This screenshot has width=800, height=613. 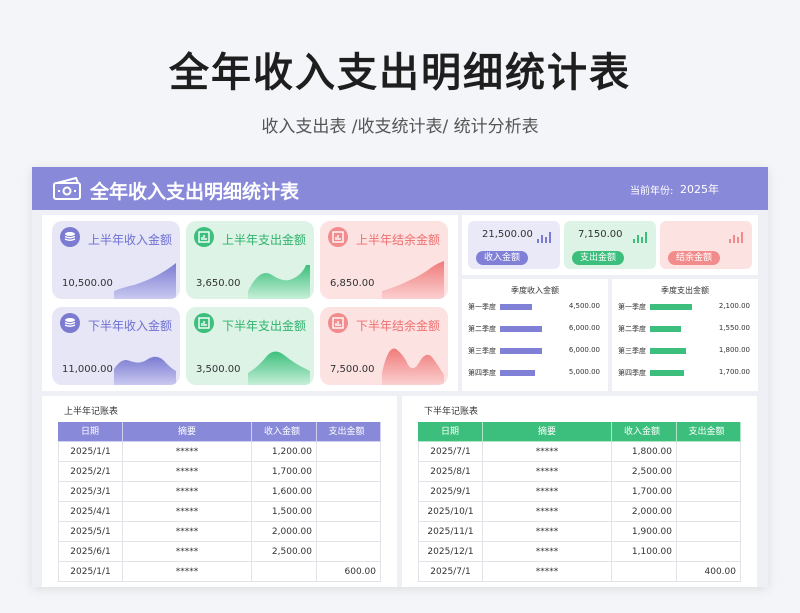 I want to click on table-row: 2025/4/1 ***** 1,500.00, so click(x=219, y=512).